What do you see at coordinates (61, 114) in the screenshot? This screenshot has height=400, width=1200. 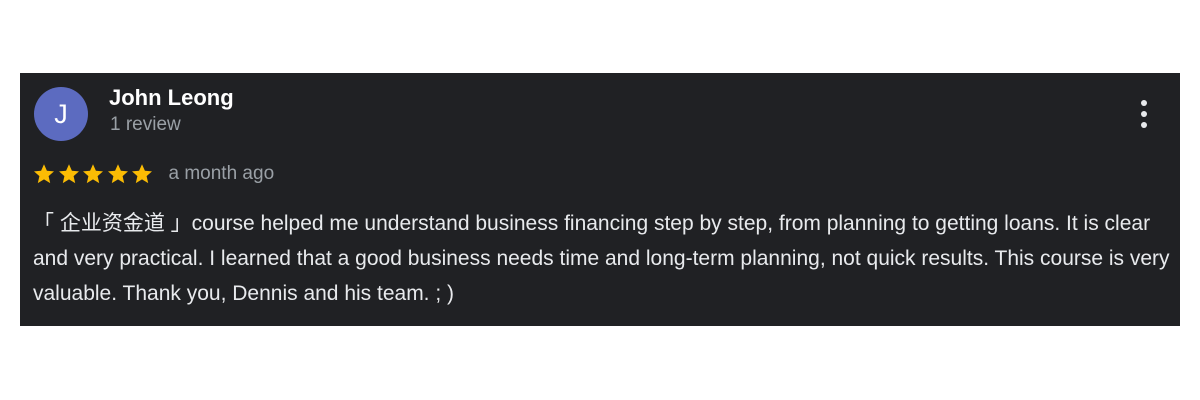 I see `avatar: J` at bounding box center [61, 114].